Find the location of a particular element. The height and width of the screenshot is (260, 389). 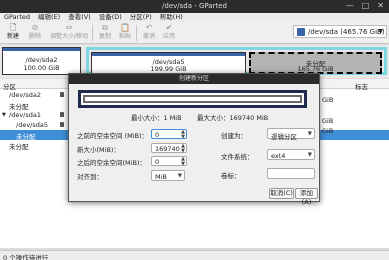

pending-operations: 0 个操作待进行 is located at coordinates (26, 257).